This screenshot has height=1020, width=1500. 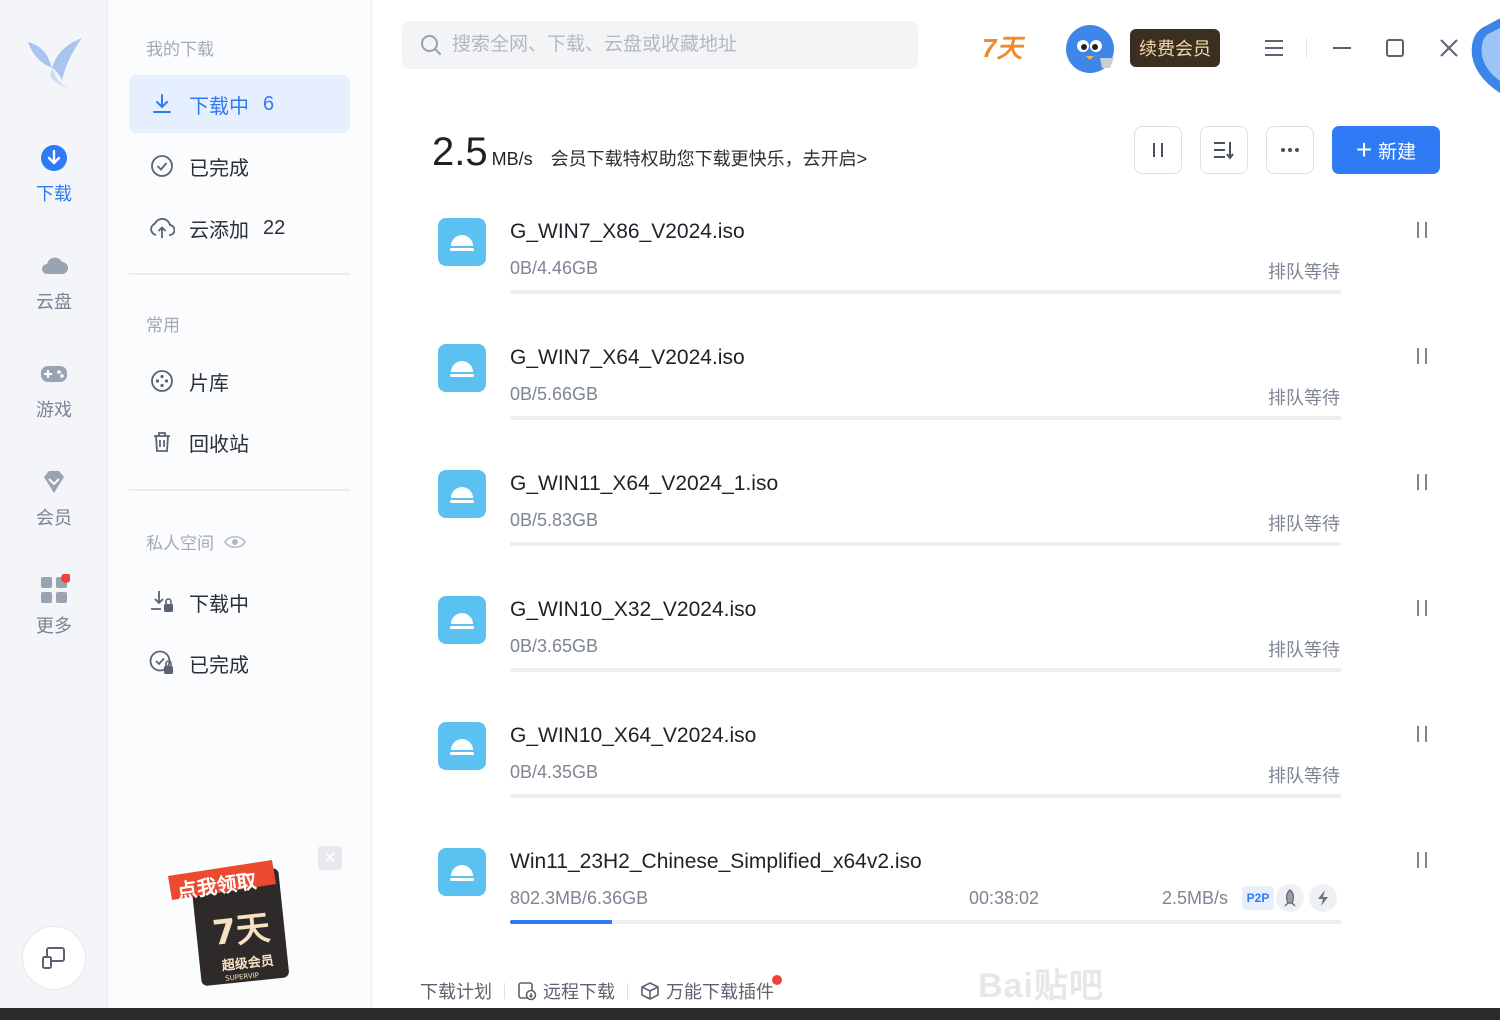 I want to click on sort-icon, so click(x=1224, y=151).